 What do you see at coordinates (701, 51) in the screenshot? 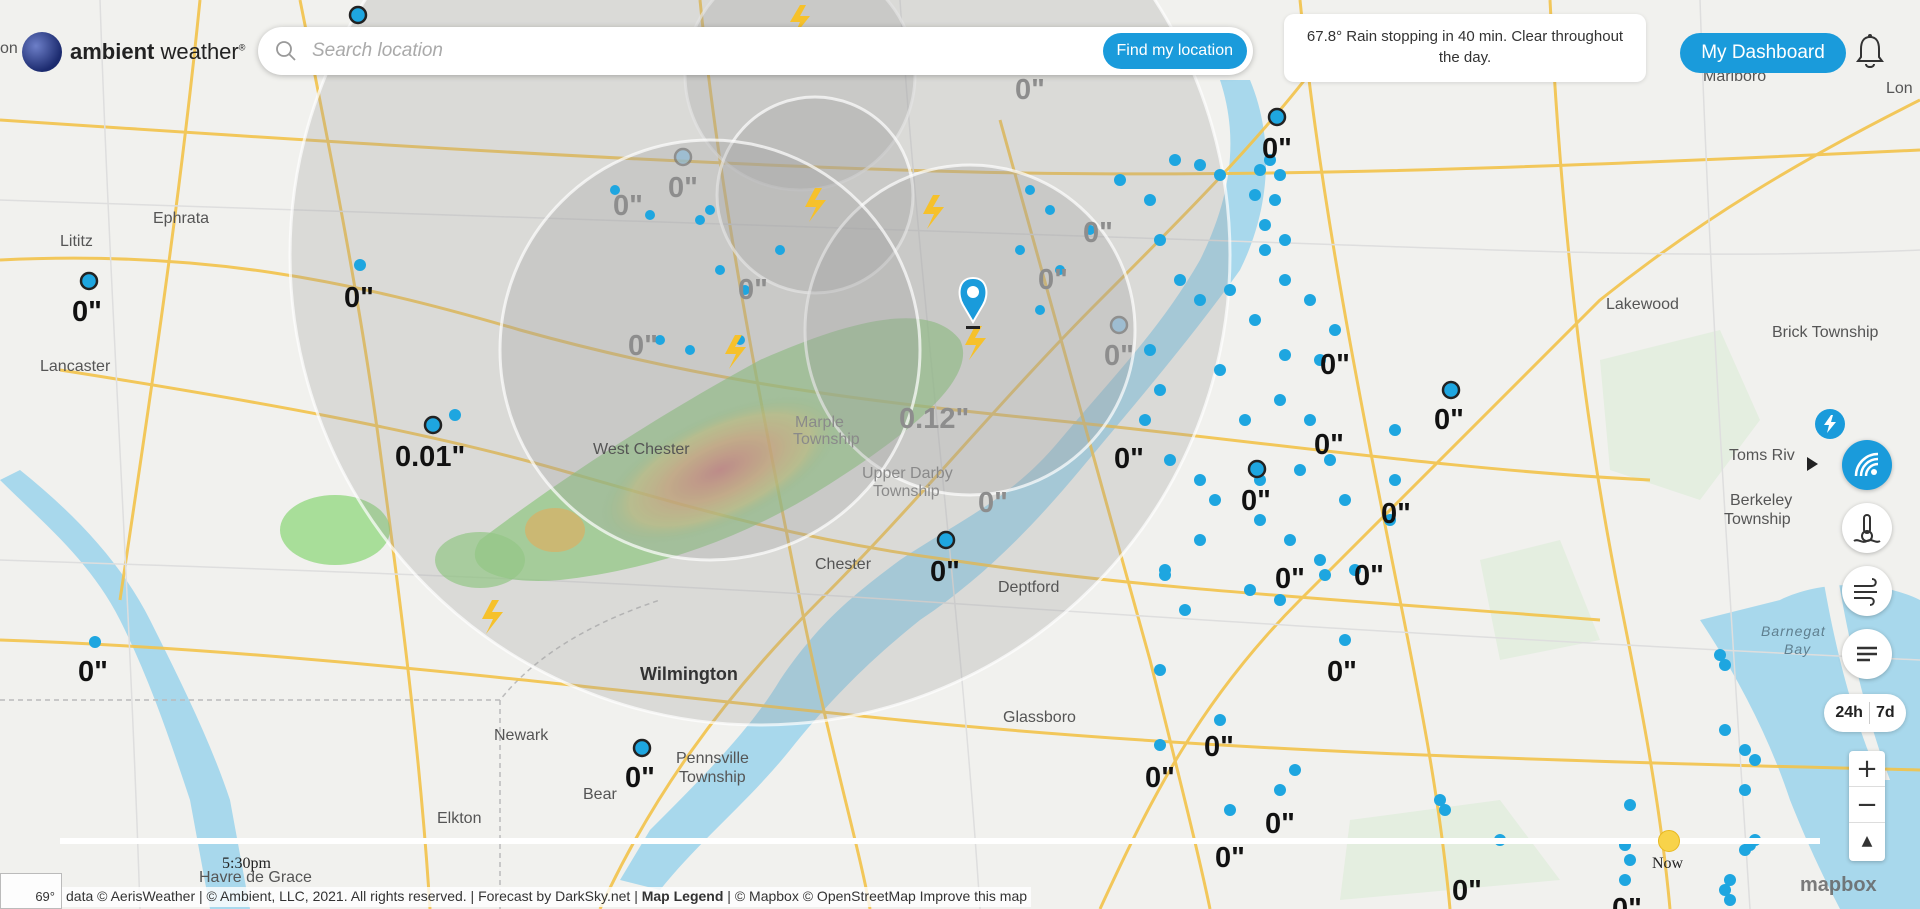
I see `search-input` at bounding box center [701, 51].